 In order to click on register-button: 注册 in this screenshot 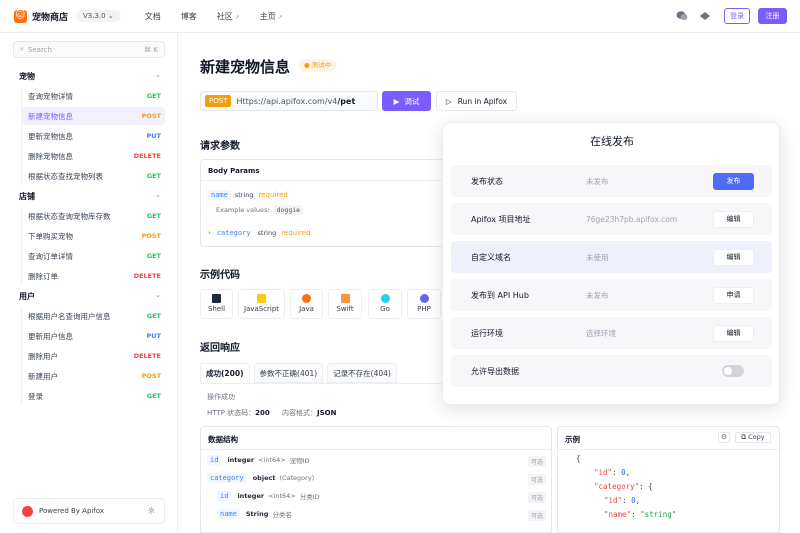, I will do `click(772, 16)`.